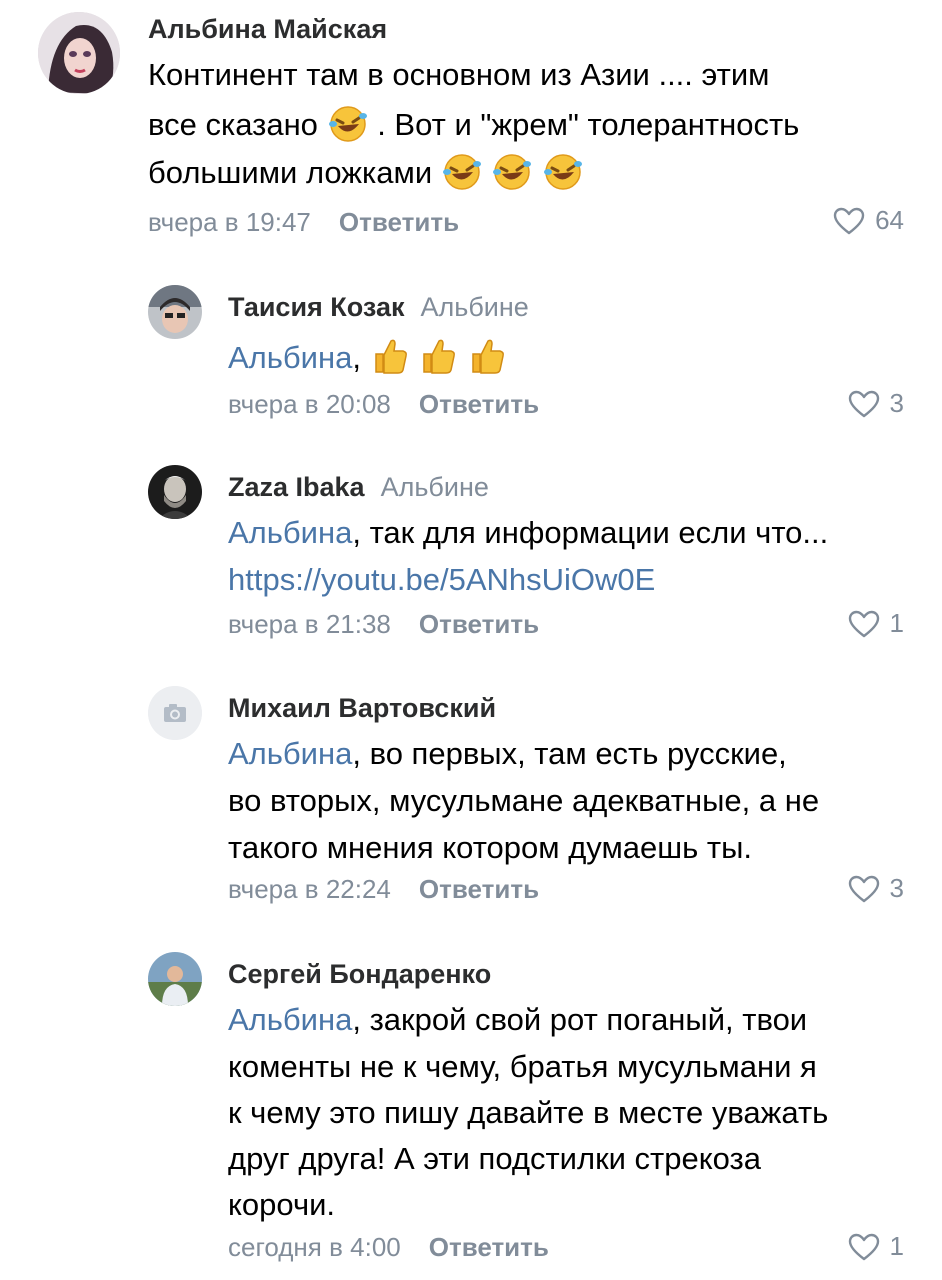 The image size is (942, 1280). I want to click on comment-meta: вчера в 21:38 Ответить, so click(383, 624).